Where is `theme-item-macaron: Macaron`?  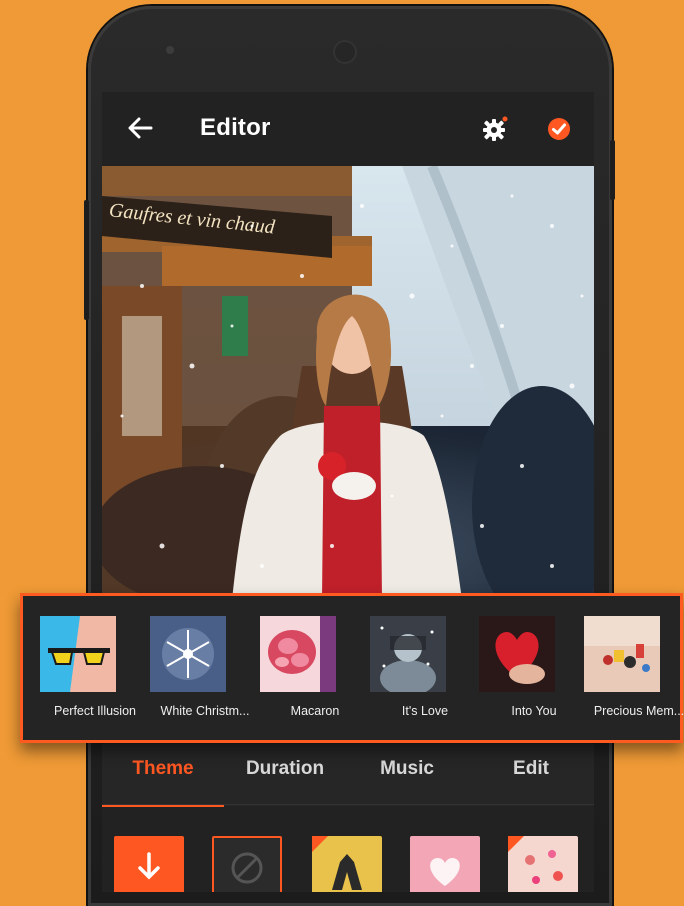 theme-item-macaron: Macaron is located at coordinates (315, 668).